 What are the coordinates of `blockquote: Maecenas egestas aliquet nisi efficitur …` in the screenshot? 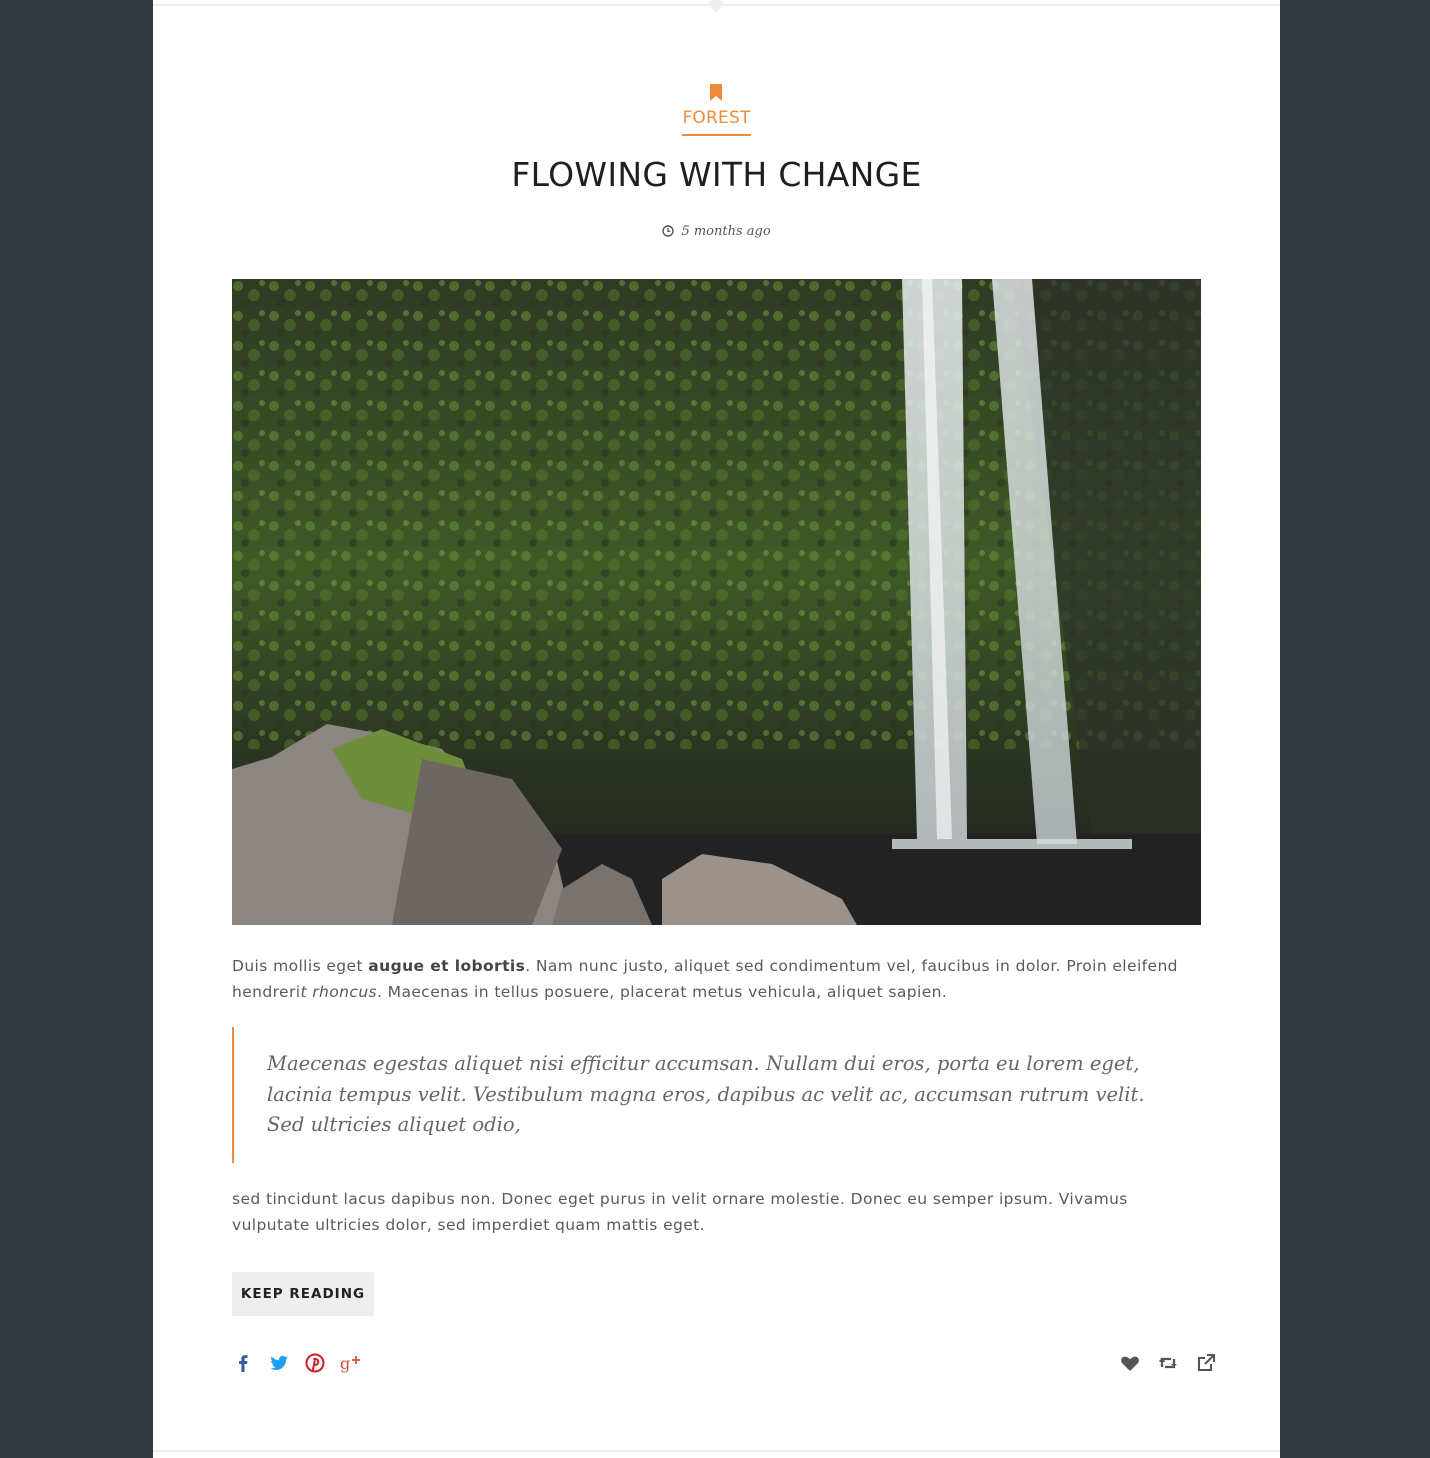 It's located at (693, 1095).